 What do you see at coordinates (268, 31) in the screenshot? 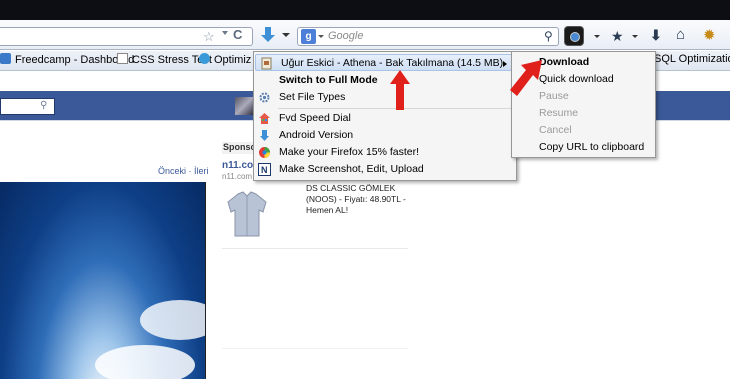
I see `download-arrow-icon` at bounding box center [268, 31].